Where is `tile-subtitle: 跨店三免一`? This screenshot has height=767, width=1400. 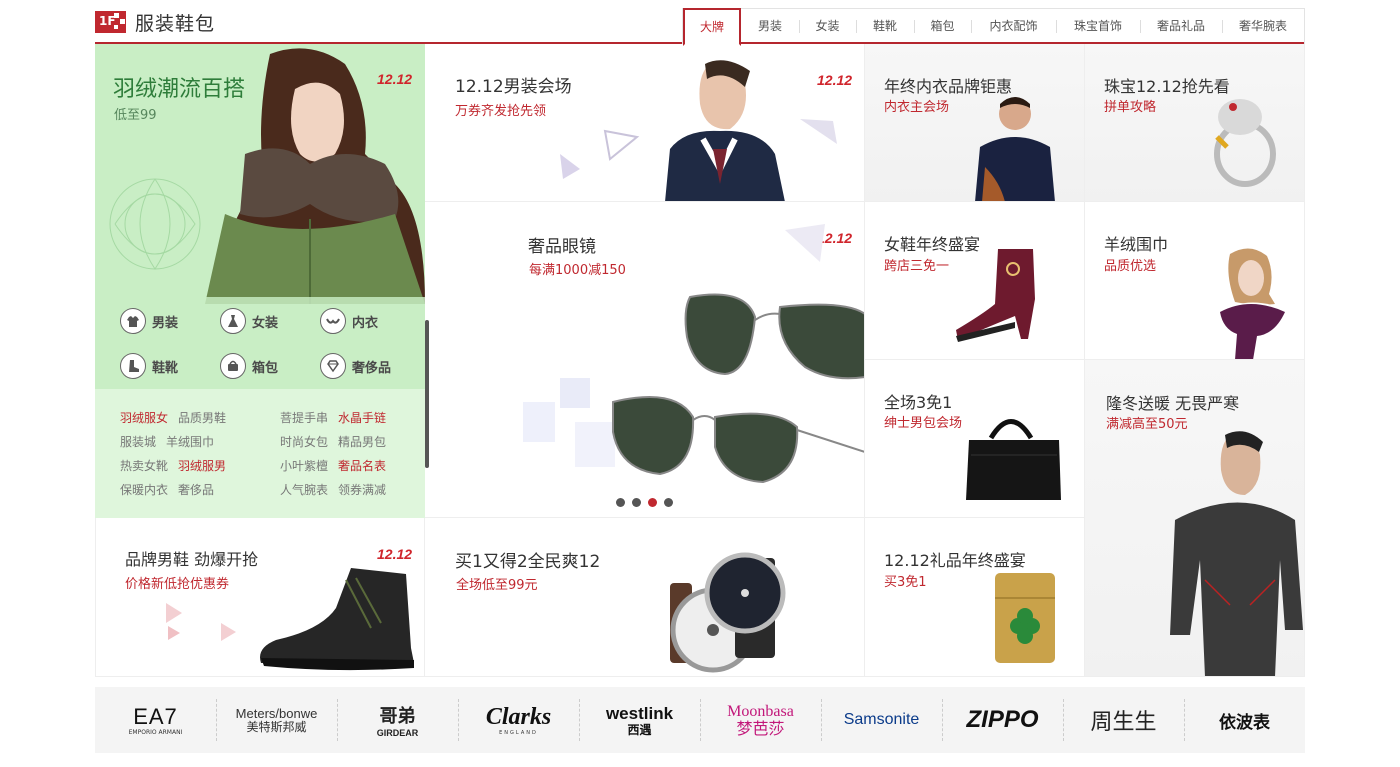
tile-subtitle: 跨店三免一 is located at coordinates (917, 266).